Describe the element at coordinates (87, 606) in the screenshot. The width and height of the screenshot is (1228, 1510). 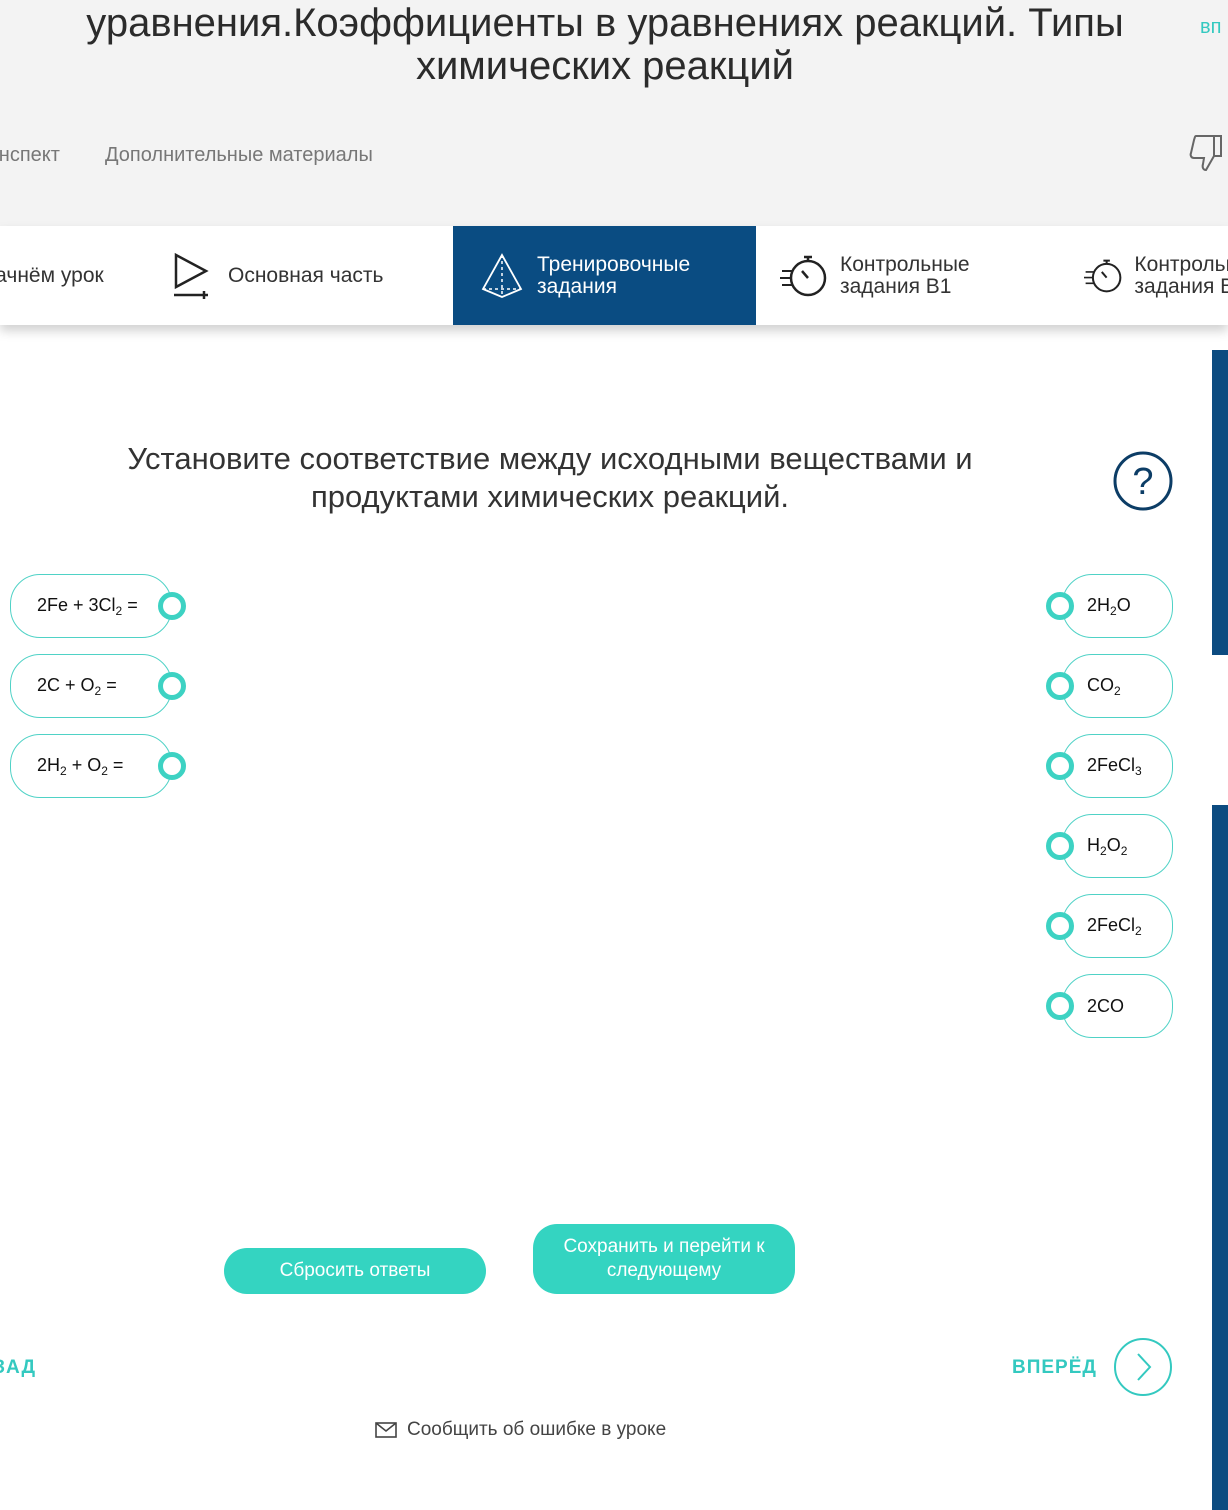
I see `reactant-formula: 2Fe + 3Cl2 =` at that location.